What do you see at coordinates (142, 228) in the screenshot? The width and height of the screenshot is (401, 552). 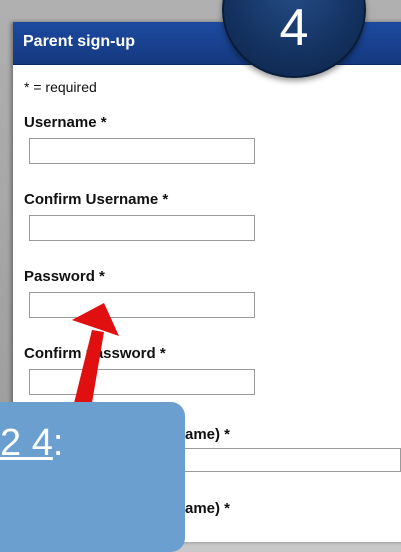 I see `confirm-username-input` at bounding box center [142, 228].